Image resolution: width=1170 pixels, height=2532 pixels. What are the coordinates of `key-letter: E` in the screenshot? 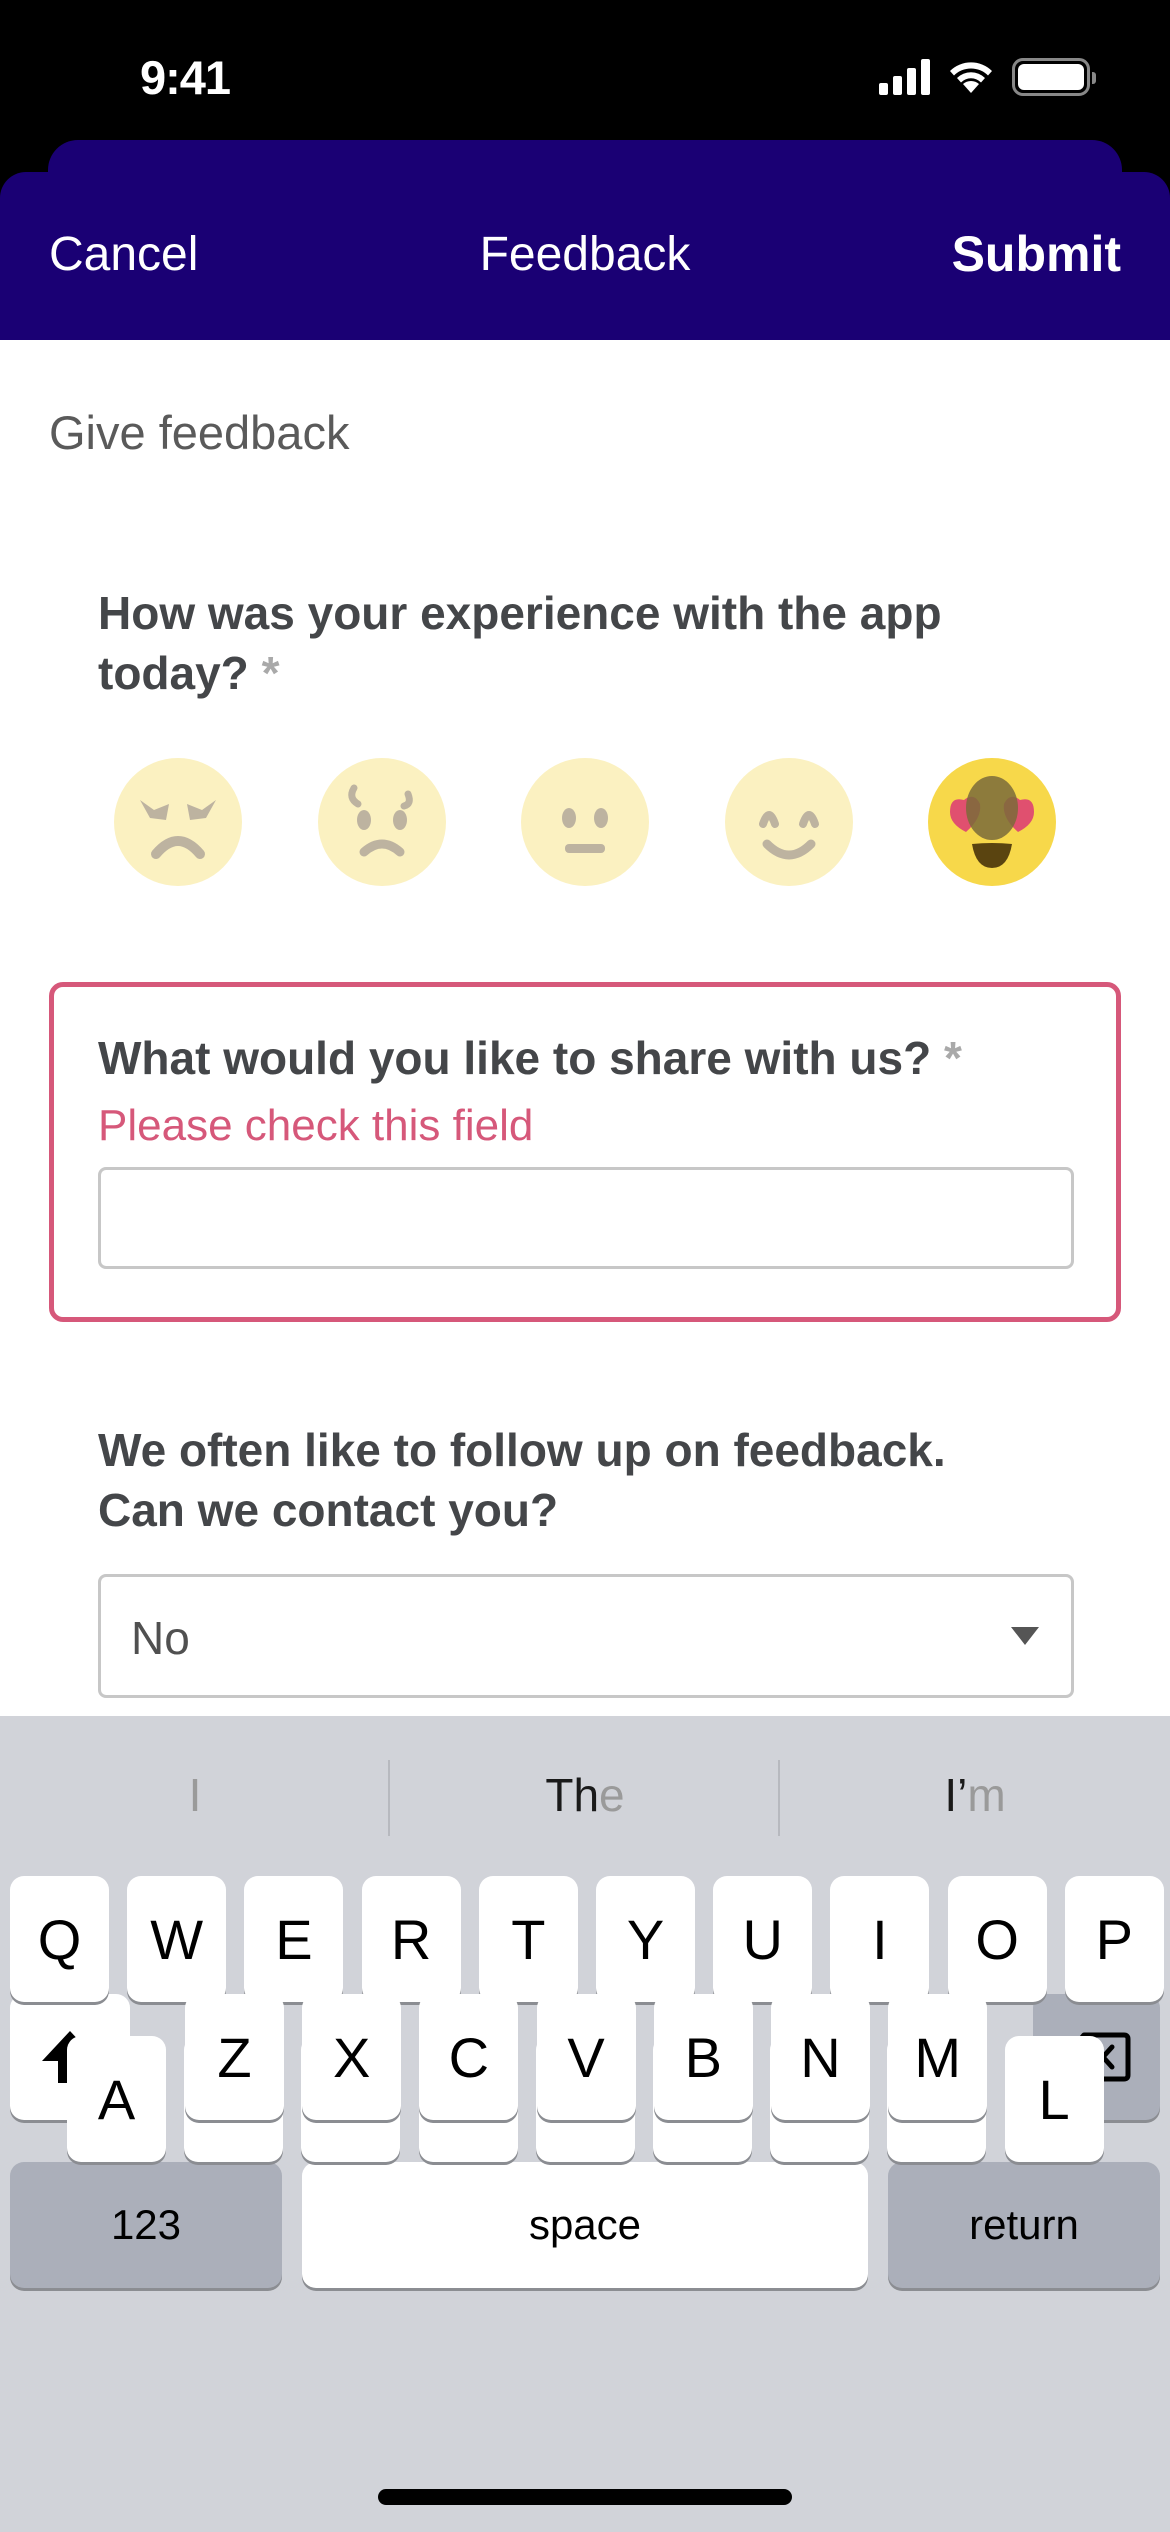 It's located at (294, 1939).